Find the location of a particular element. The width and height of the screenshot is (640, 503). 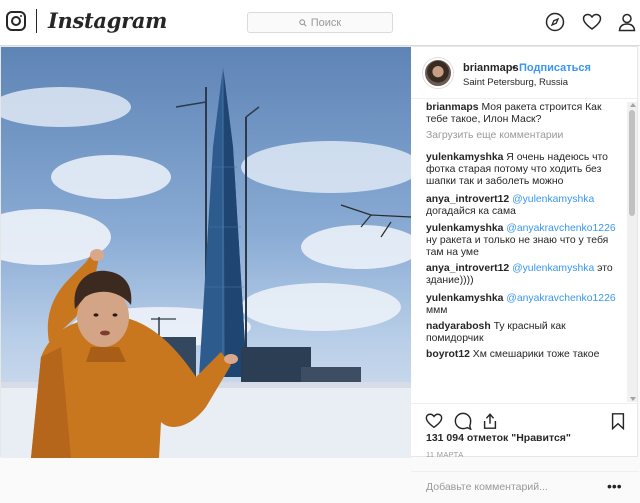

search-box: Поиск is located at coordinates (320, 22).